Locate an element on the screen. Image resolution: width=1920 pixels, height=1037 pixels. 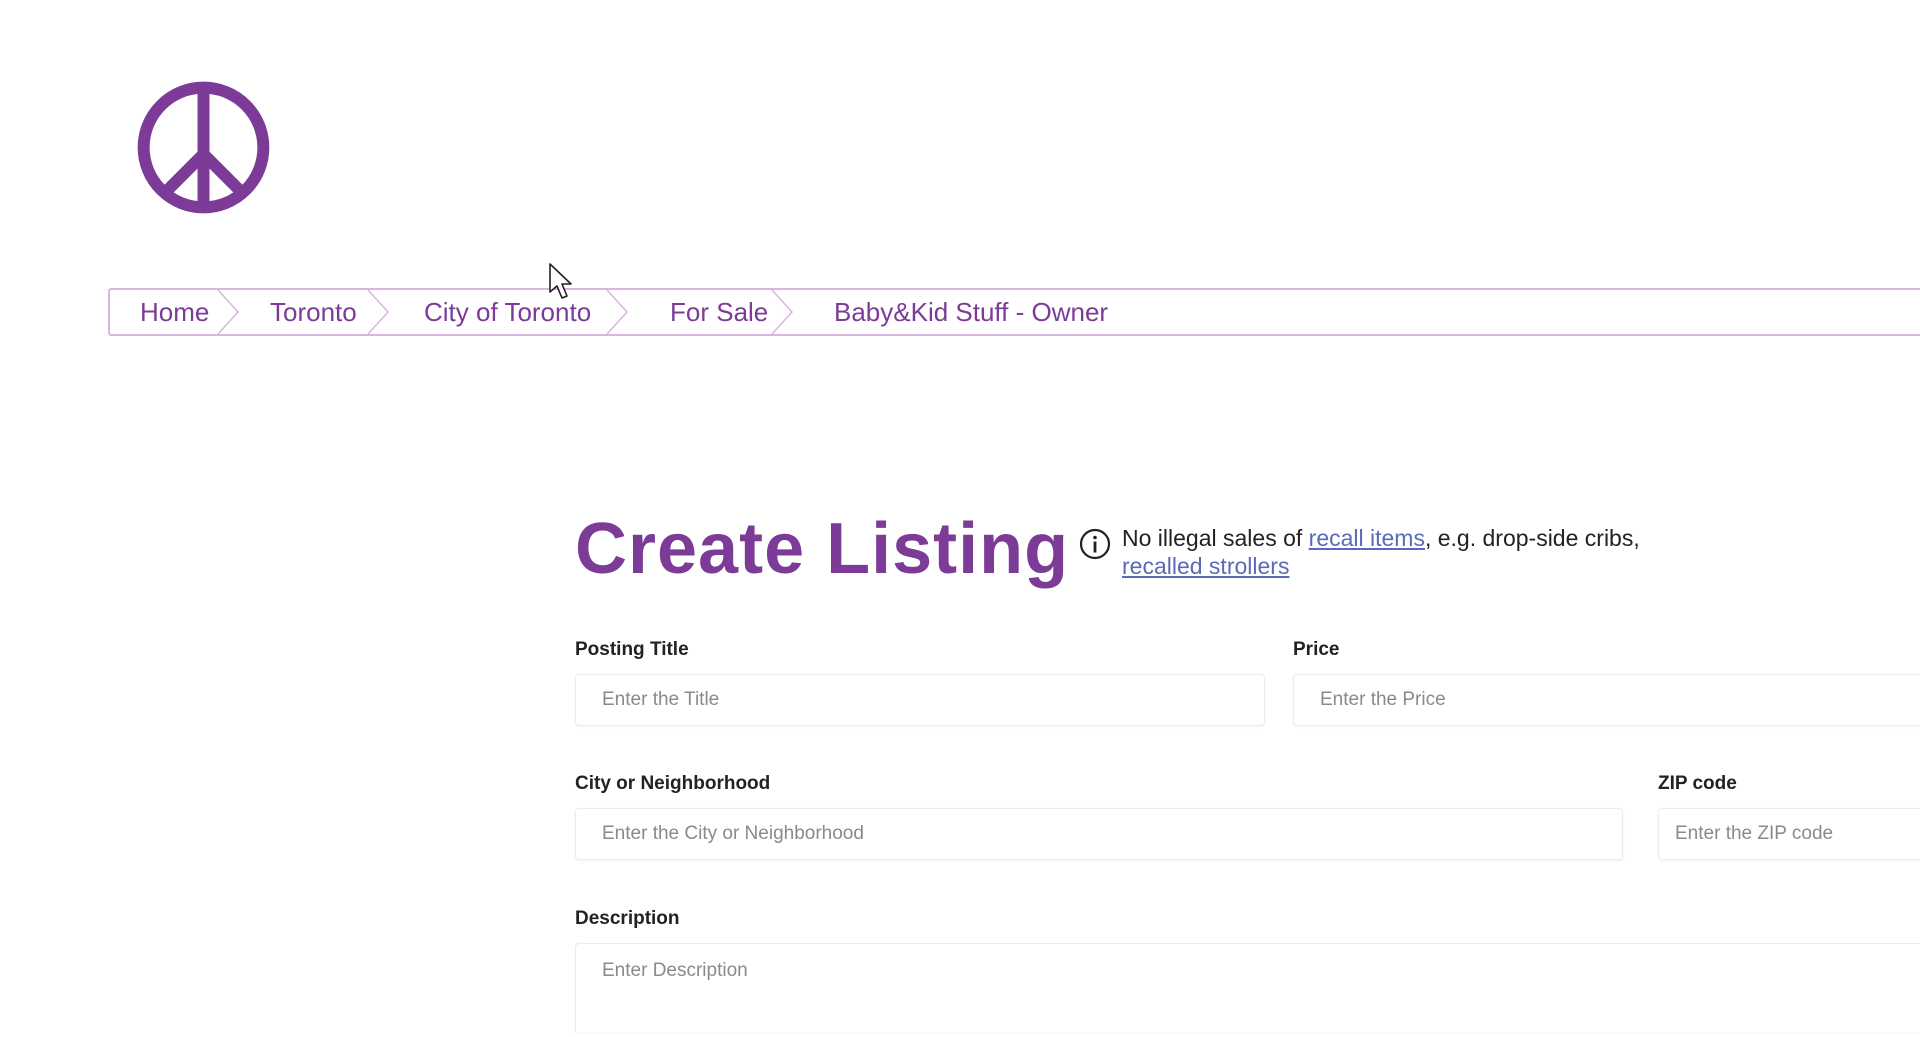
info-icon is located at coordinates (1095, 544).